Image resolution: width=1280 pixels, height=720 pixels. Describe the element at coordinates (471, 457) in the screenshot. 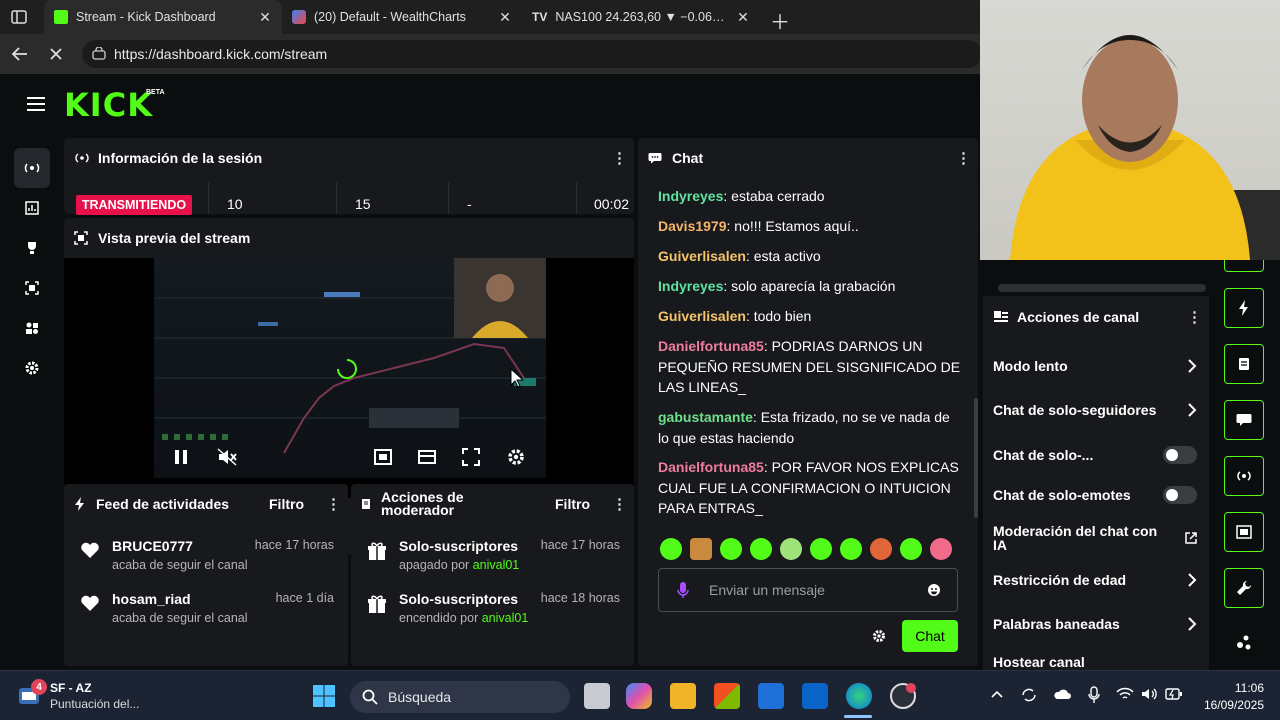

I see `fullscreen-icon` at that location.